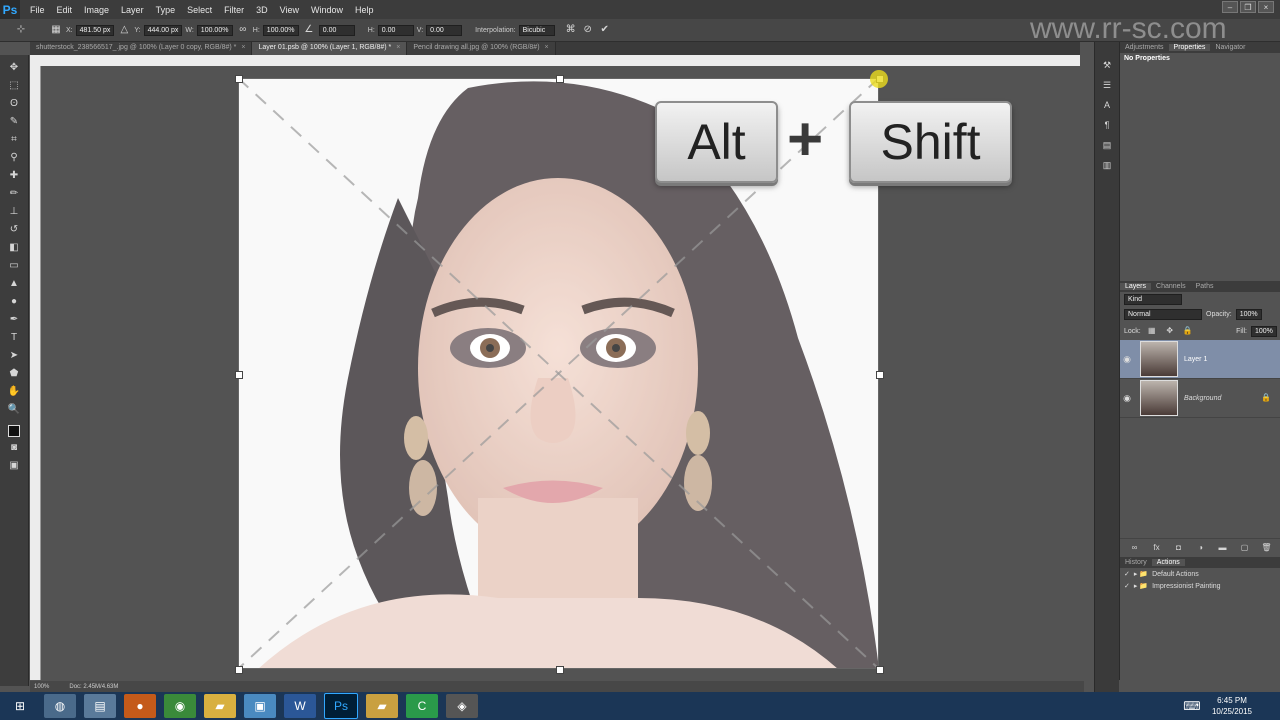  Describe the element at coordinates (1195, 359) in the screenshot. I see `layer-name: Layer 1` at that location.